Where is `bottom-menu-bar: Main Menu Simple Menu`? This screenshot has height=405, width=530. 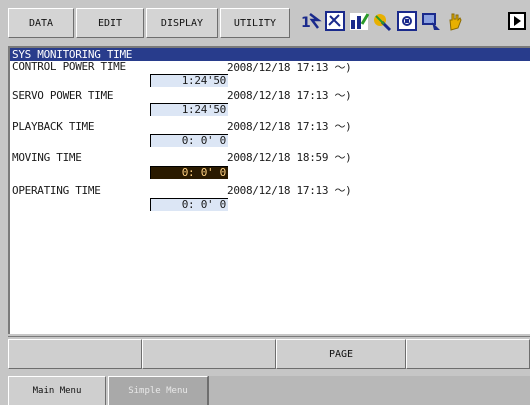 bottom-menu-bar: Main Menu Simple Menu is located at coordinates (265, 389).